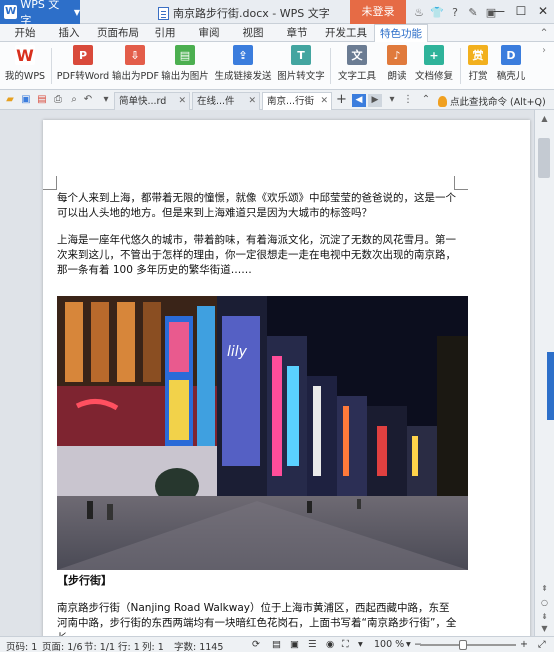  Describe the element at coordinates (69, 33) in the screenshot. I see `tab-insert: 插入` at that location.